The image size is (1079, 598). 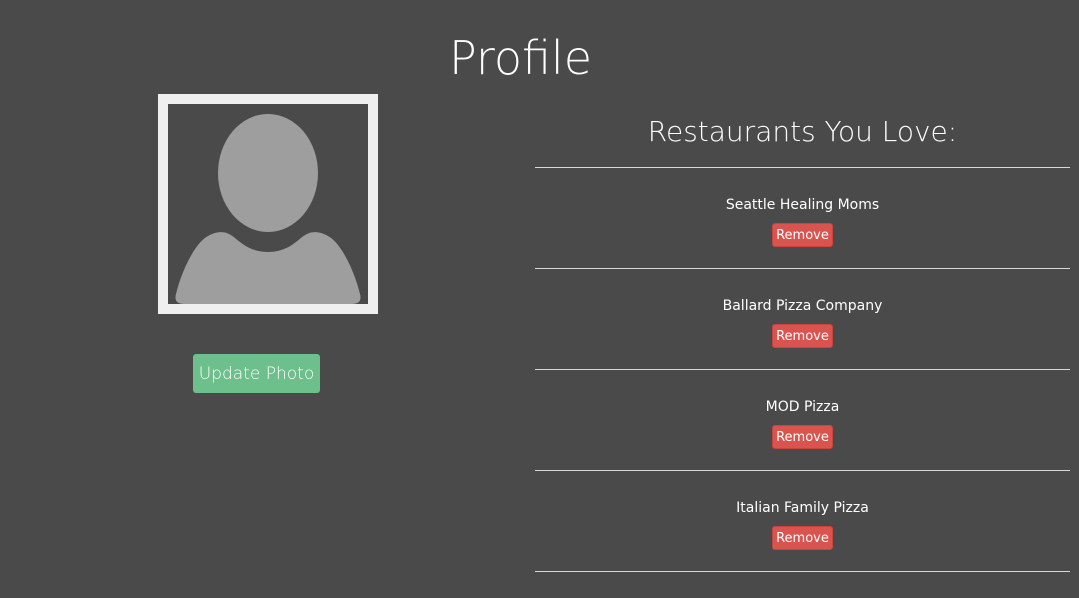 What do you see at coordinates (802, 218) in the screenshot?
I see `list-item: Seattle Healing Moms Remove` at bounding box center [802, 218].